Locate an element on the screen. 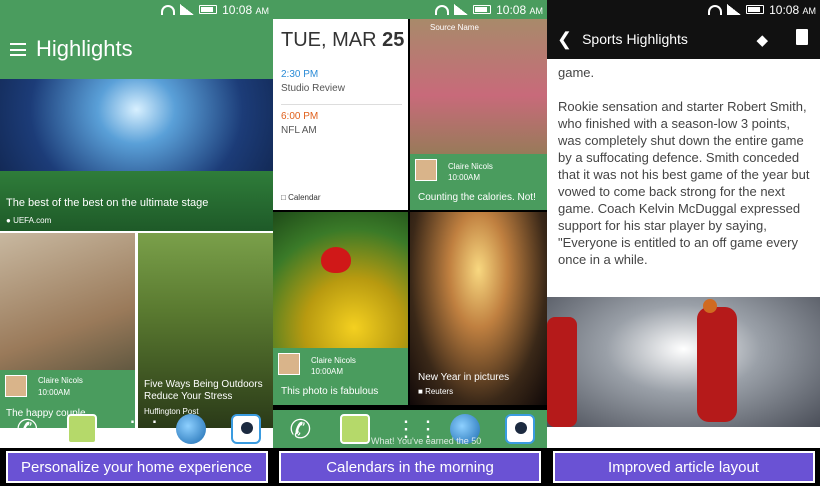 This screenshot has width=820, height=486. app-dock: ✆ ⋮⋮ is located at coordinates (136, 429).